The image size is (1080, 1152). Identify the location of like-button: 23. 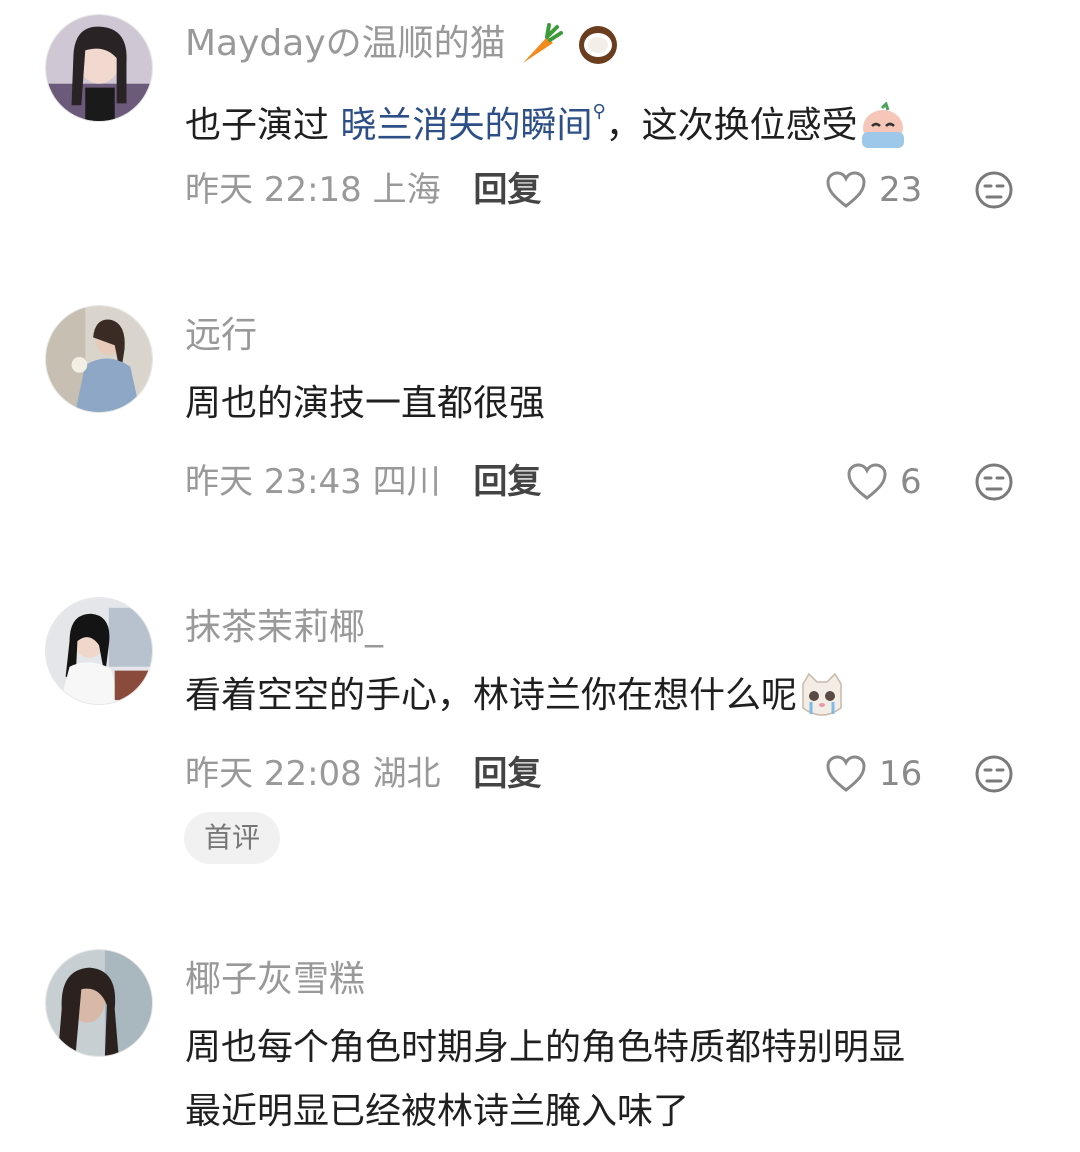
(873, 190).